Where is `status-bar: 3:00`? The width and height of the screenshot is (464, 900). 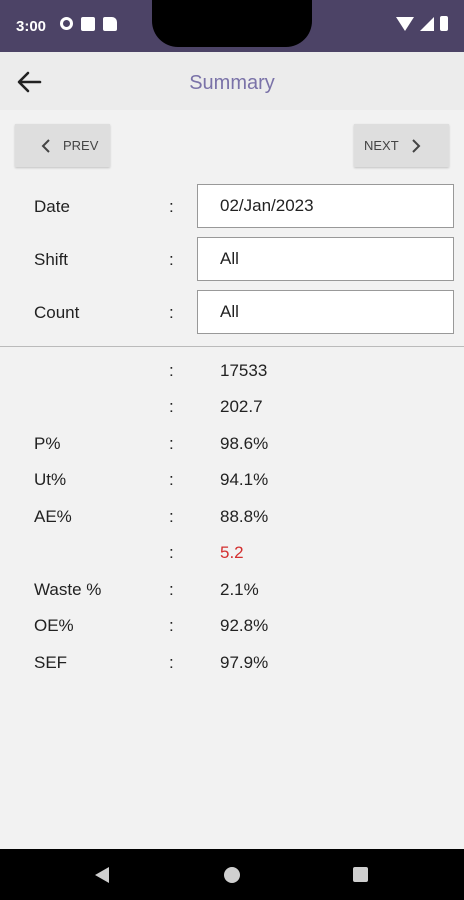
status-bar: 3:00 is located at coordinates (232, 26).